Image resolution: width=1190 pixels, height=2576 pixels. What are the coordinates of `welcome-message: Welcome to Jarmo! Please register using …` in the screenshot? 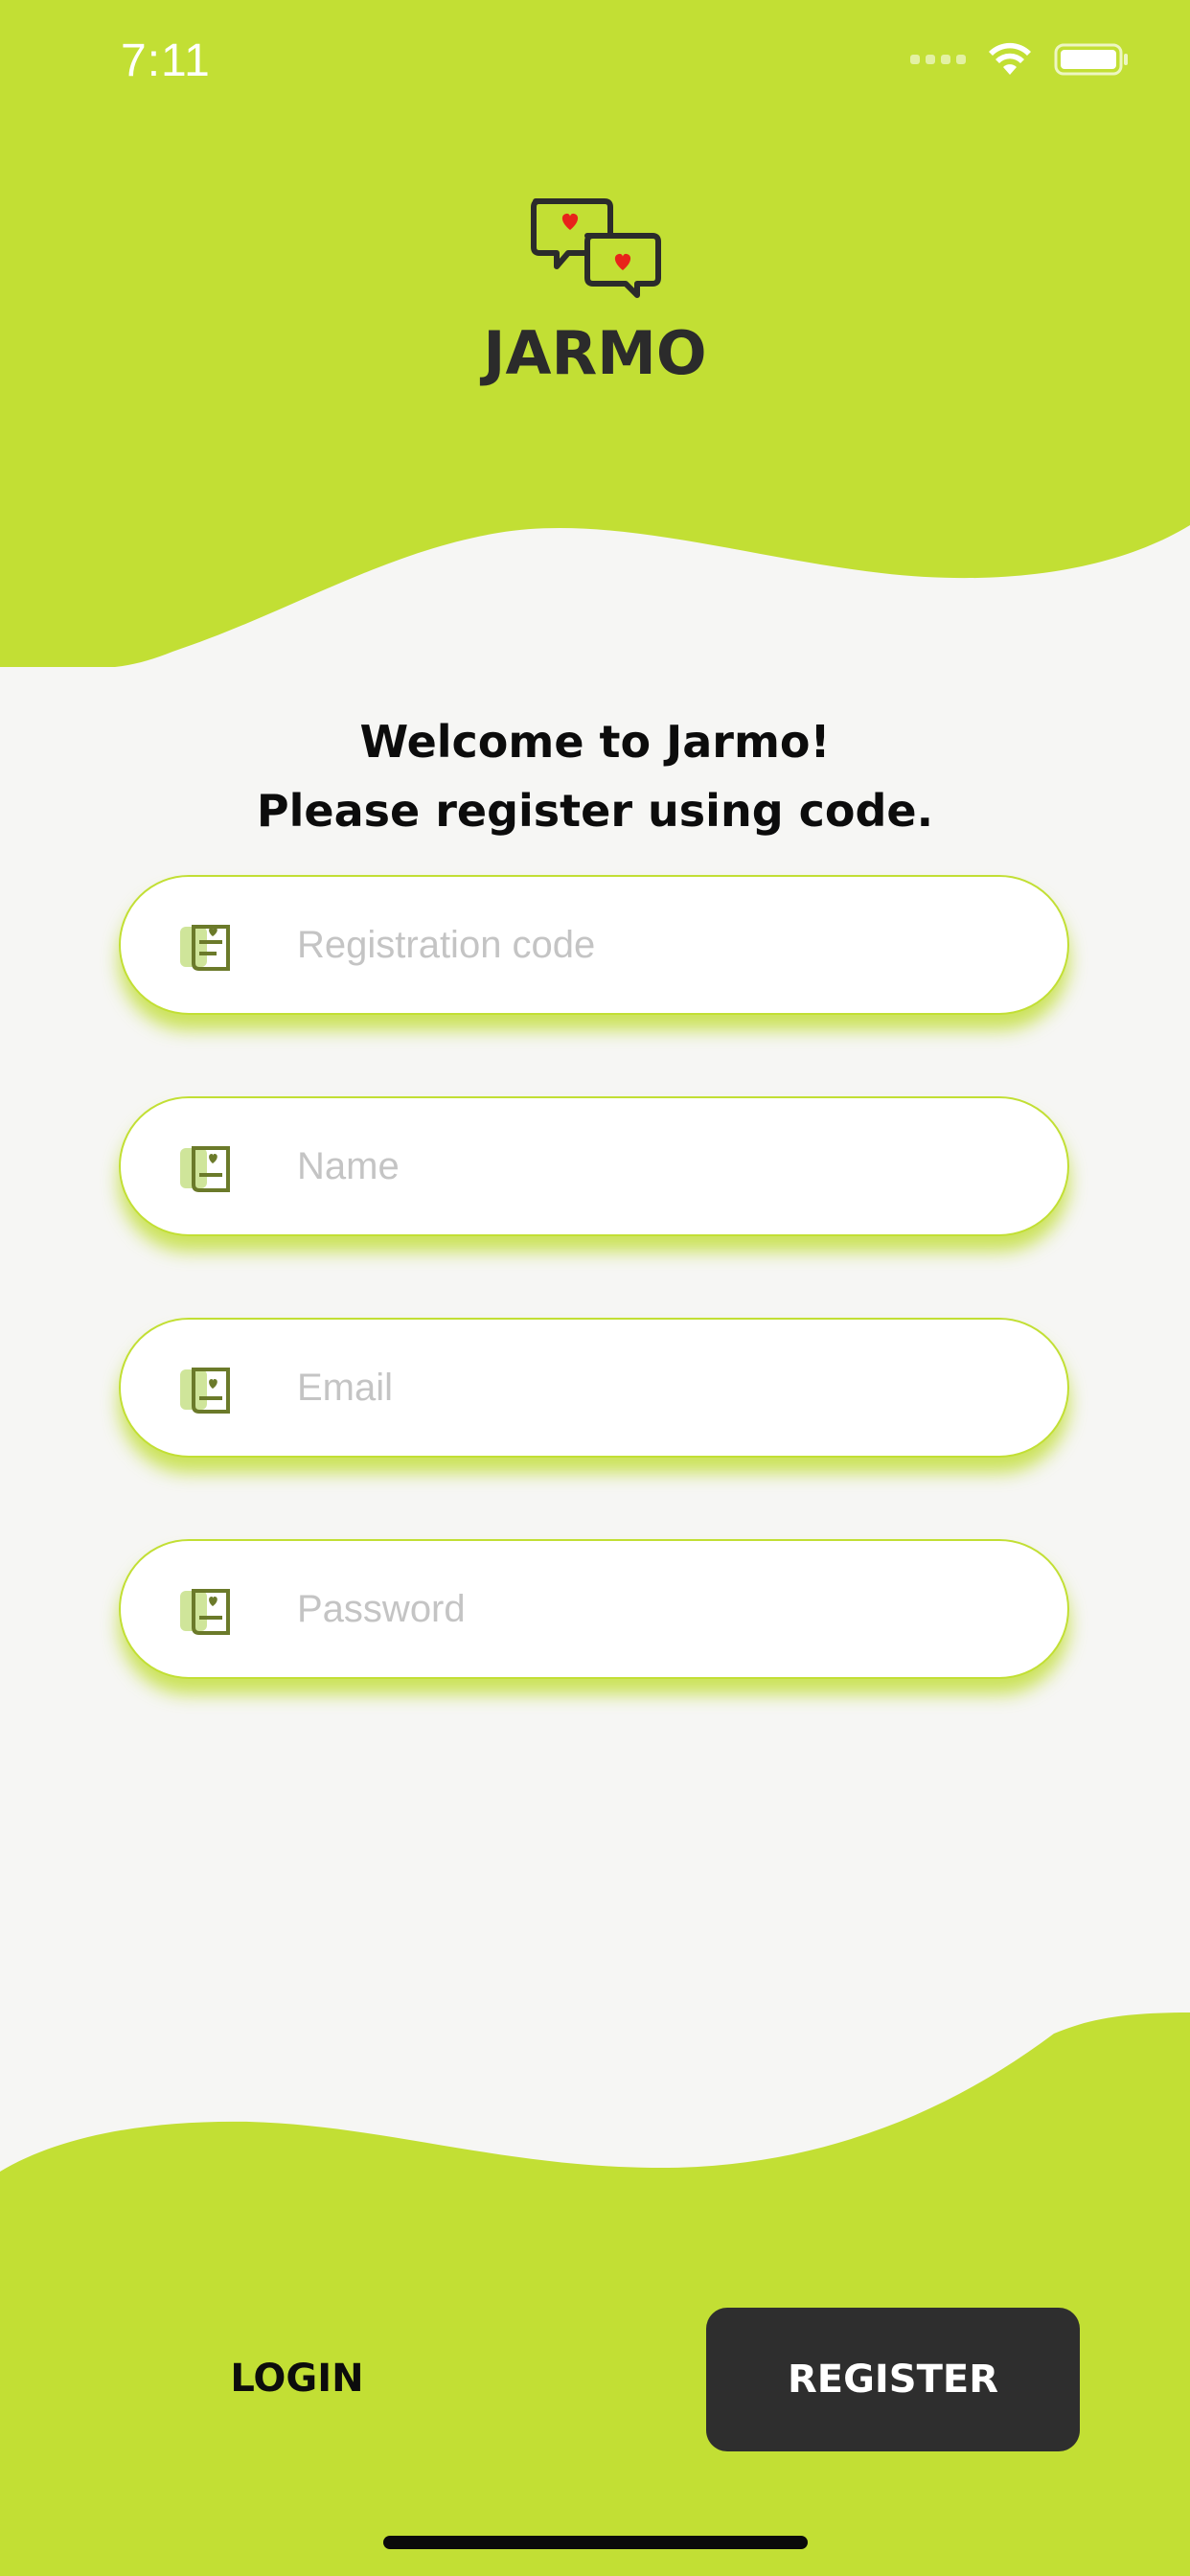 It's located at (595, 776).